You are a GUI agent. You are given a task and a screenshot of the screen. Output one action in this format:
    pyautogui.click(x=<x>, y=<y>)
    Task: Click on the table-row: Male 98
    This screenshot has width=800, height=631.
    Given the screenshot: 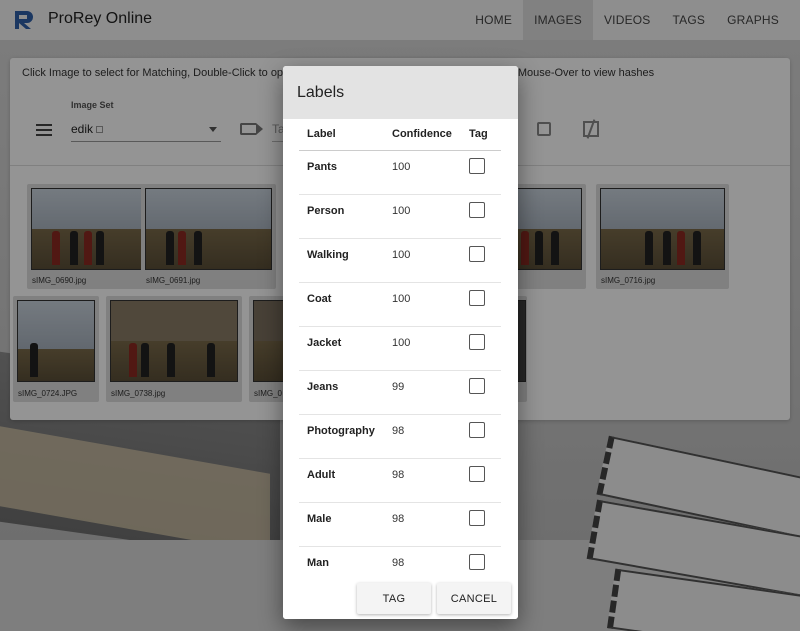 What is the action you would take?
    pyautogui.click(x=400, y=525)
    